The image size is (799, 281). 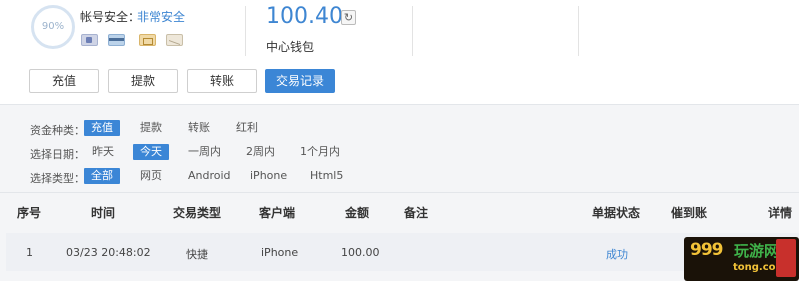 I want to click on filter-fund-deposit: 充值, so click(x=102, y=128).